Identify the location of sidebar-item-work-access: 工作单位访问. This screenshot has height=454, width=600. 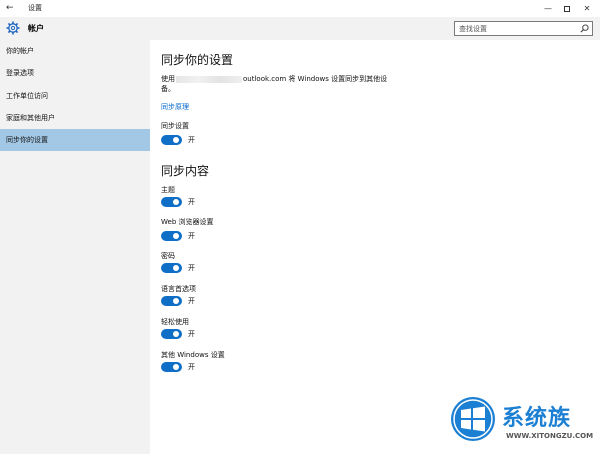
(75, 96).